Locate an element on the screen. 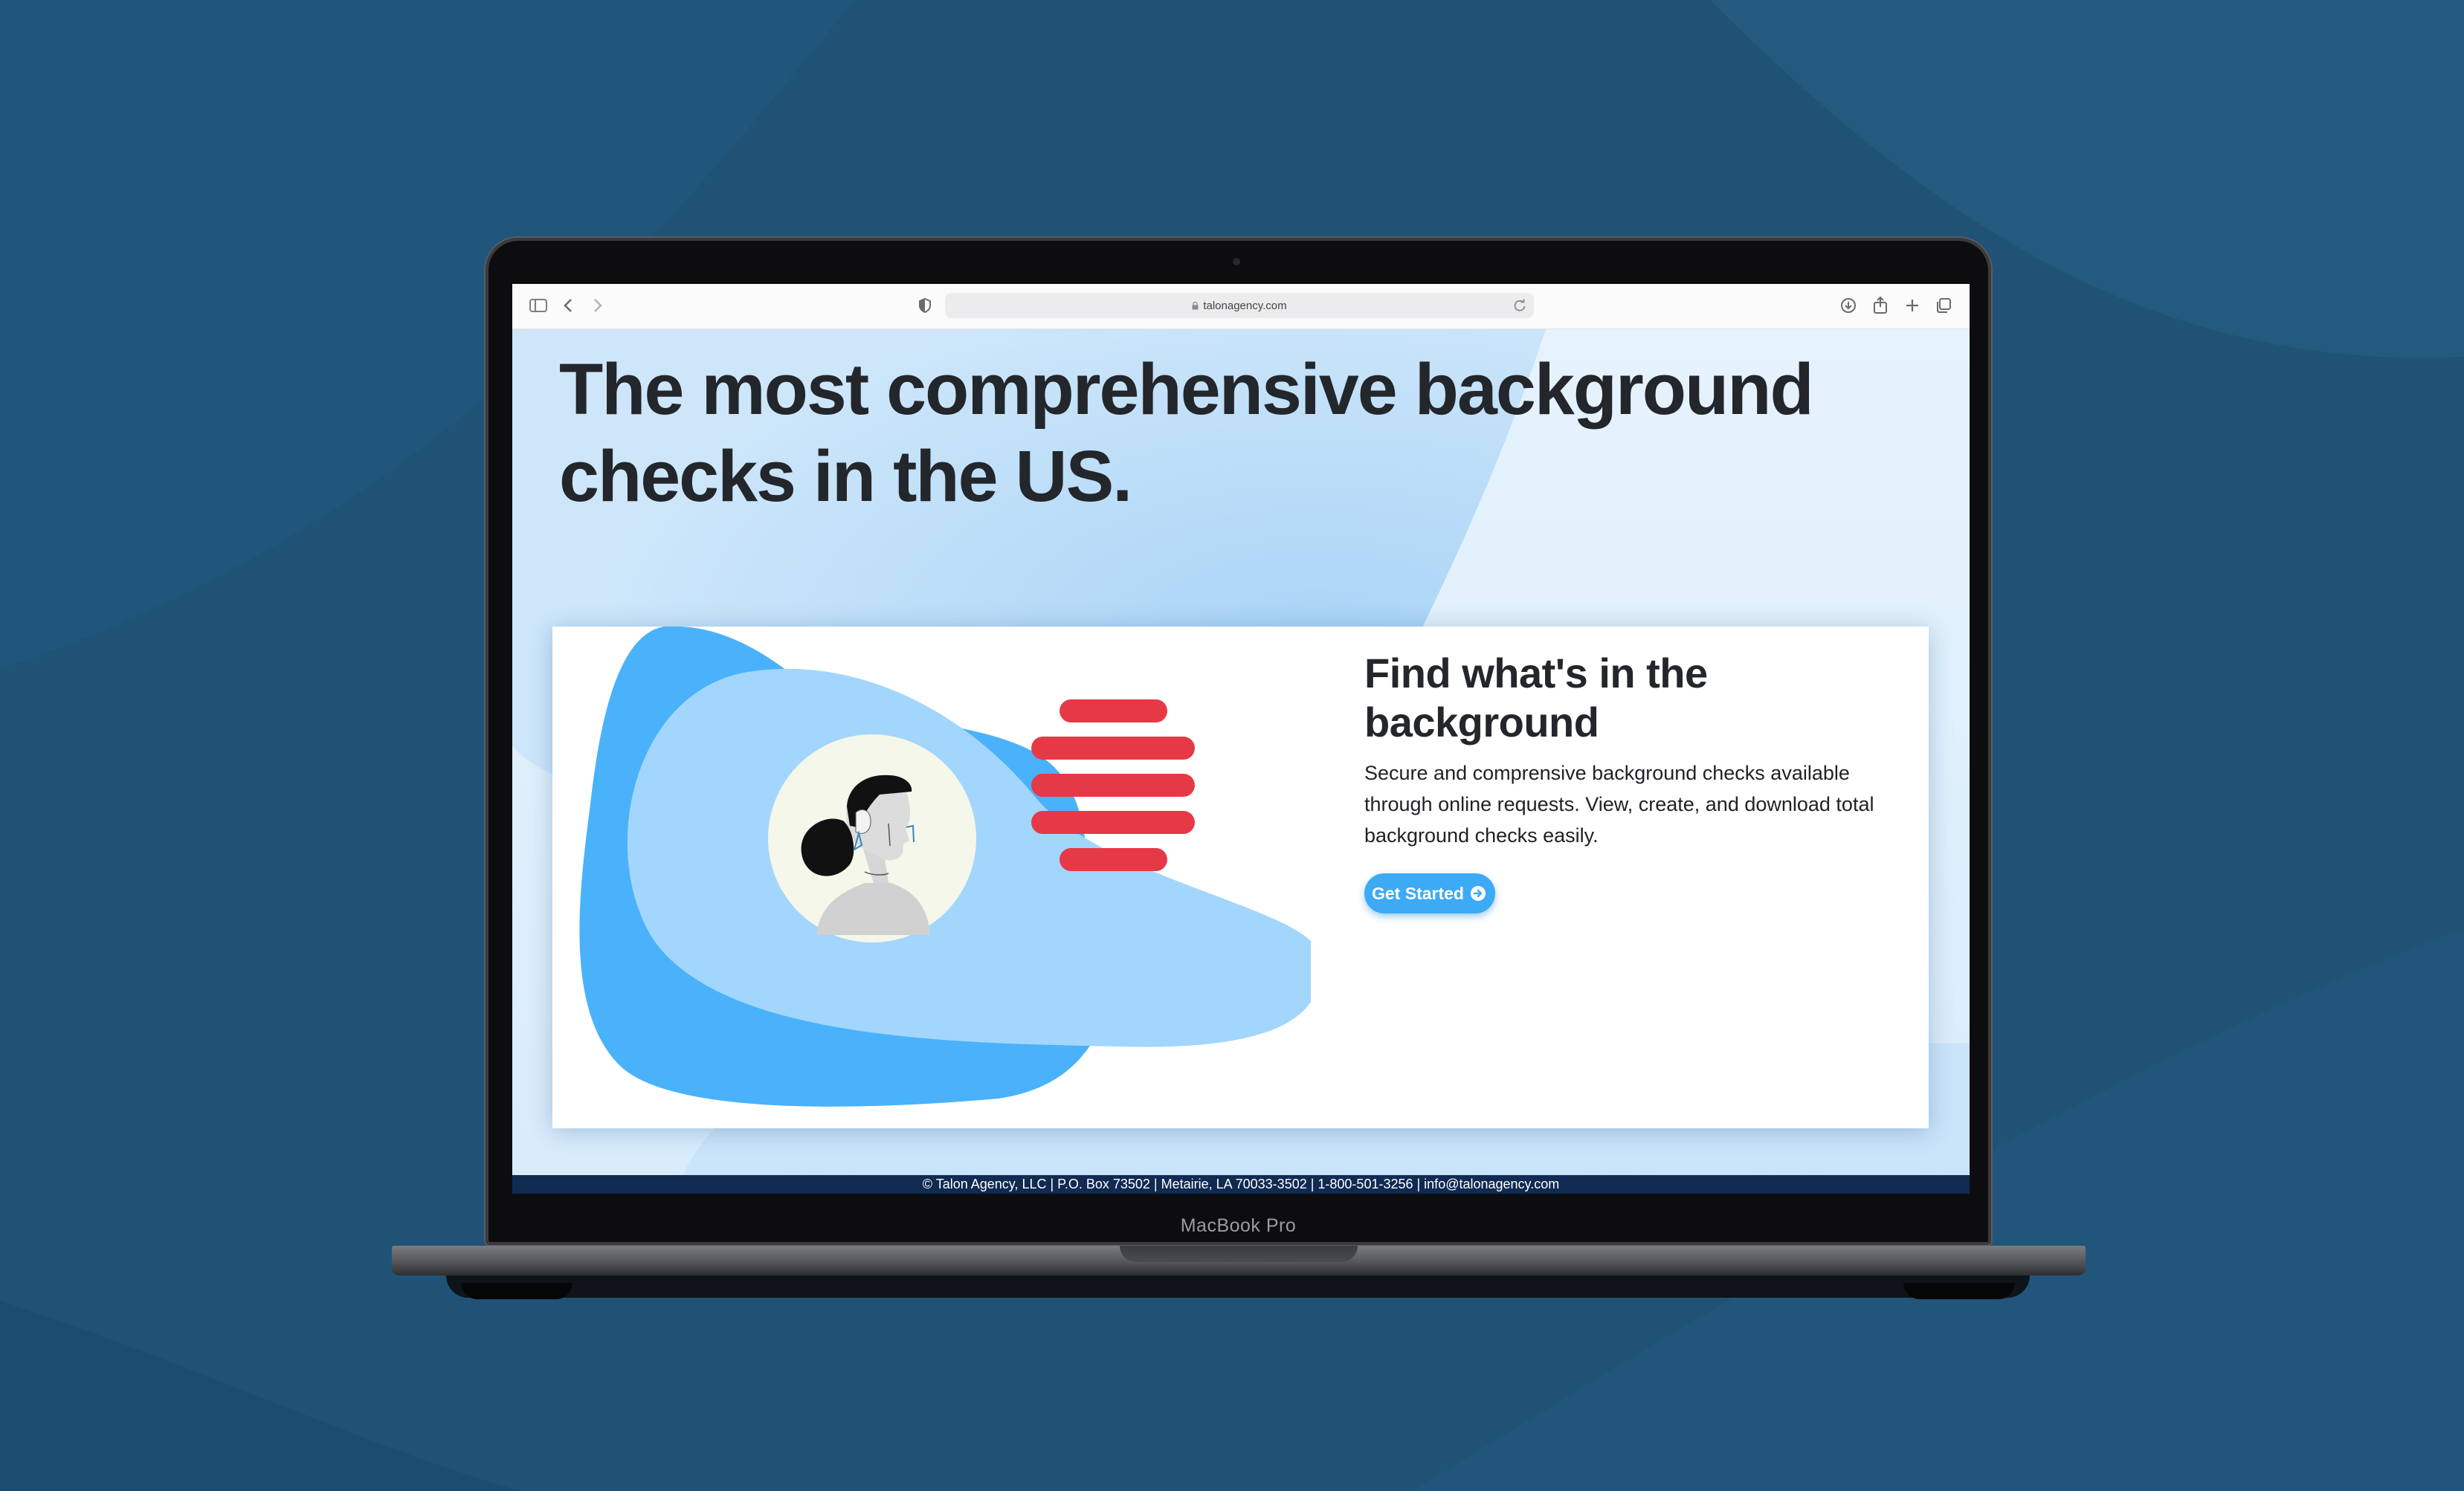 The height and width of the screenshot is (1491, 2464). arrow-circle-right-icon is located at coordinates (1478, 893).